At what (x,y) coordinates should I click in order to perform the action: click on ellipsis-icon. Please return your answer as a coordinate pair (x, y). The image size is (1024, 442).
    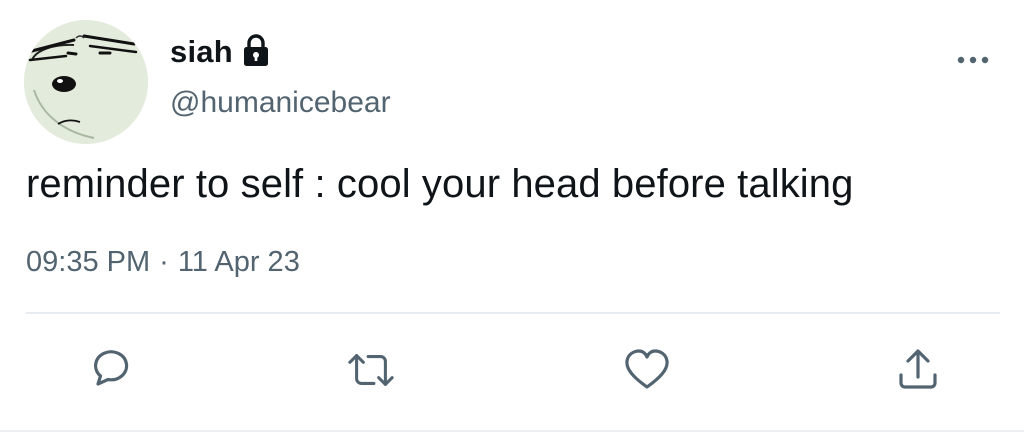
    Looking at the image, I should click on (973, 60).